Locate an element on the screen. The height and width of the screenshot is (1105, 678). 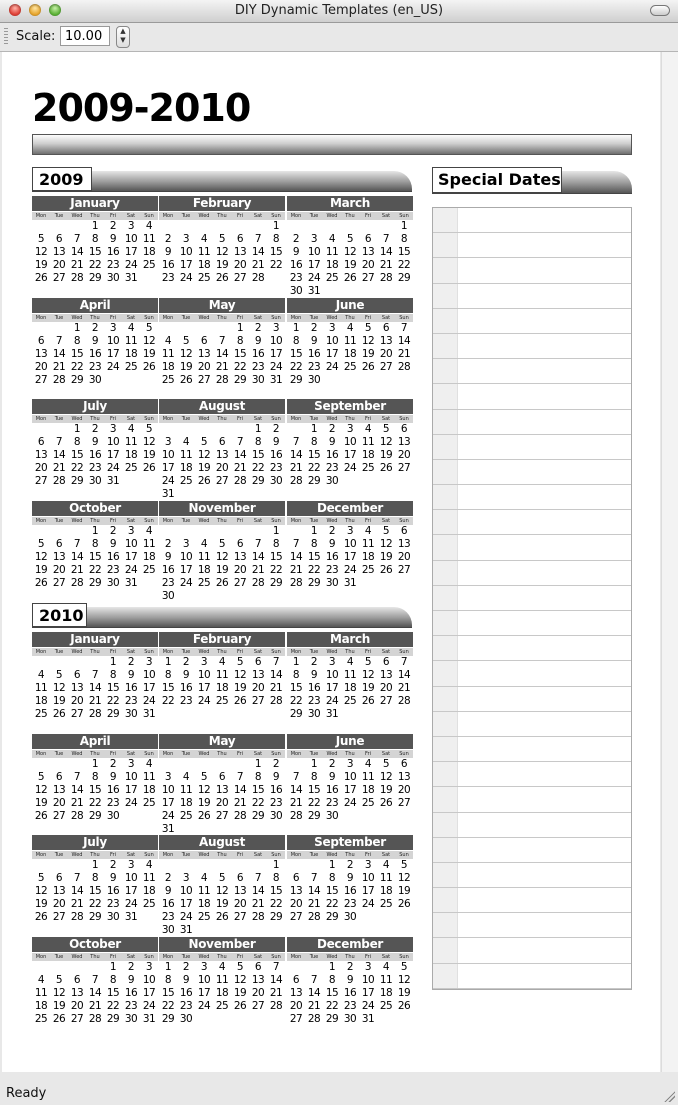
day-cell: 11 is located at coordinates (386, 980).